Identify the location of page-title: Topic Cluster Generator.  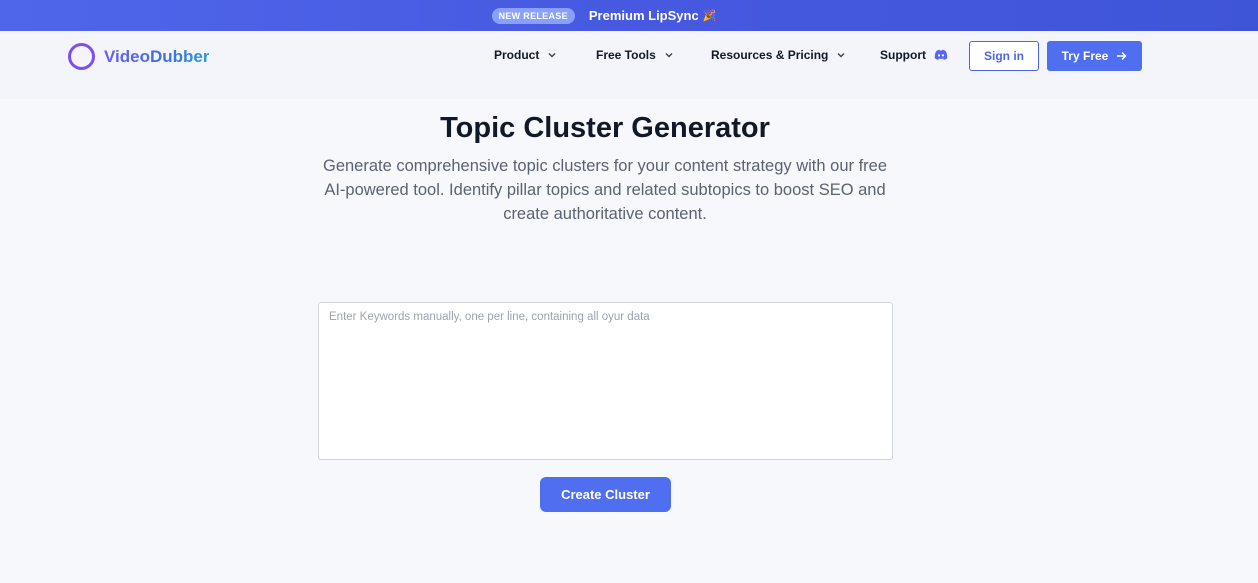
(605, 128).